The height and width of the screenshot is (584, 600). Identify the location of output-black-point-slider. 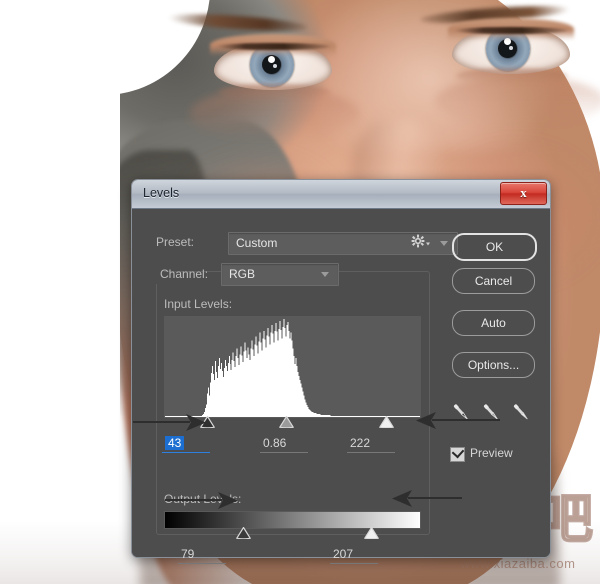
(243, 533).